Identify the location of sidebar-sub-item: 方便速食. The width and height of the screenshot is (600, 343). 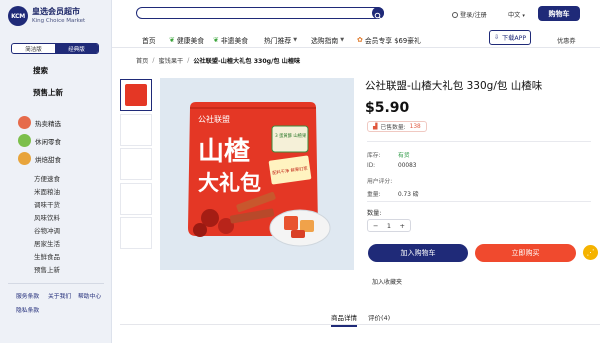
(47, 178).